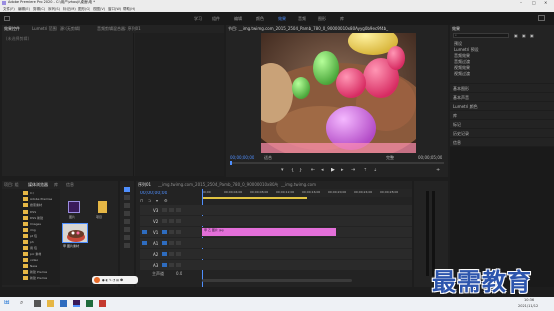 This screenshot has height=311, width=554. What do you see at coordinates (532, 35) in the screenshot?
I see `yuv-effects-icon: ▣` at bounding box center [532, 35].